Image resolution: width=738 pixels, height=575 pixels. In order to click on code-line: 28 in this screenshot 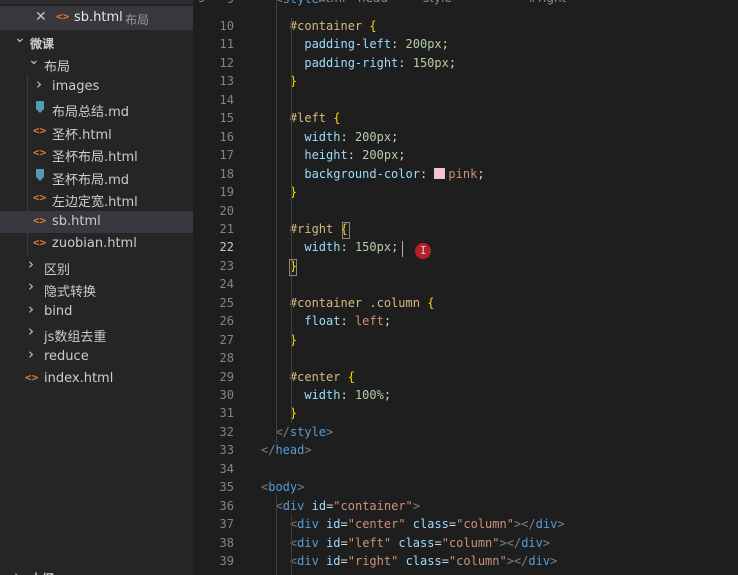, I will do `click(465, 359)`.